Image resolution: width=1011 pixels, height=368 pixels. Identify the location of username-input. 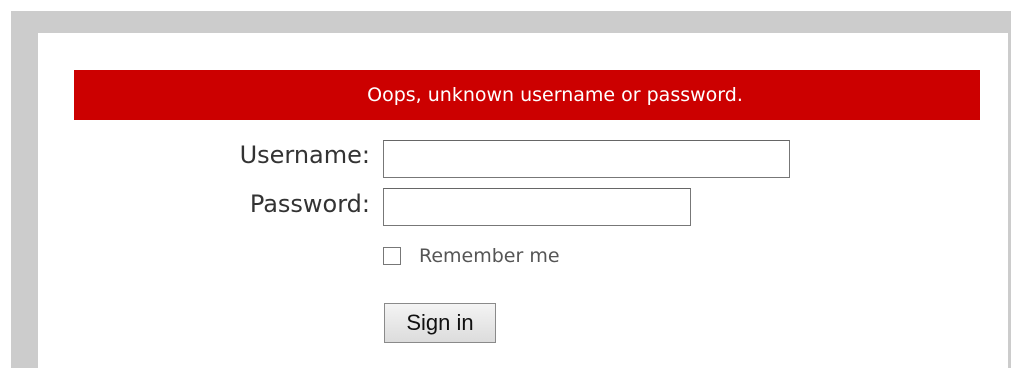
(586, 159).